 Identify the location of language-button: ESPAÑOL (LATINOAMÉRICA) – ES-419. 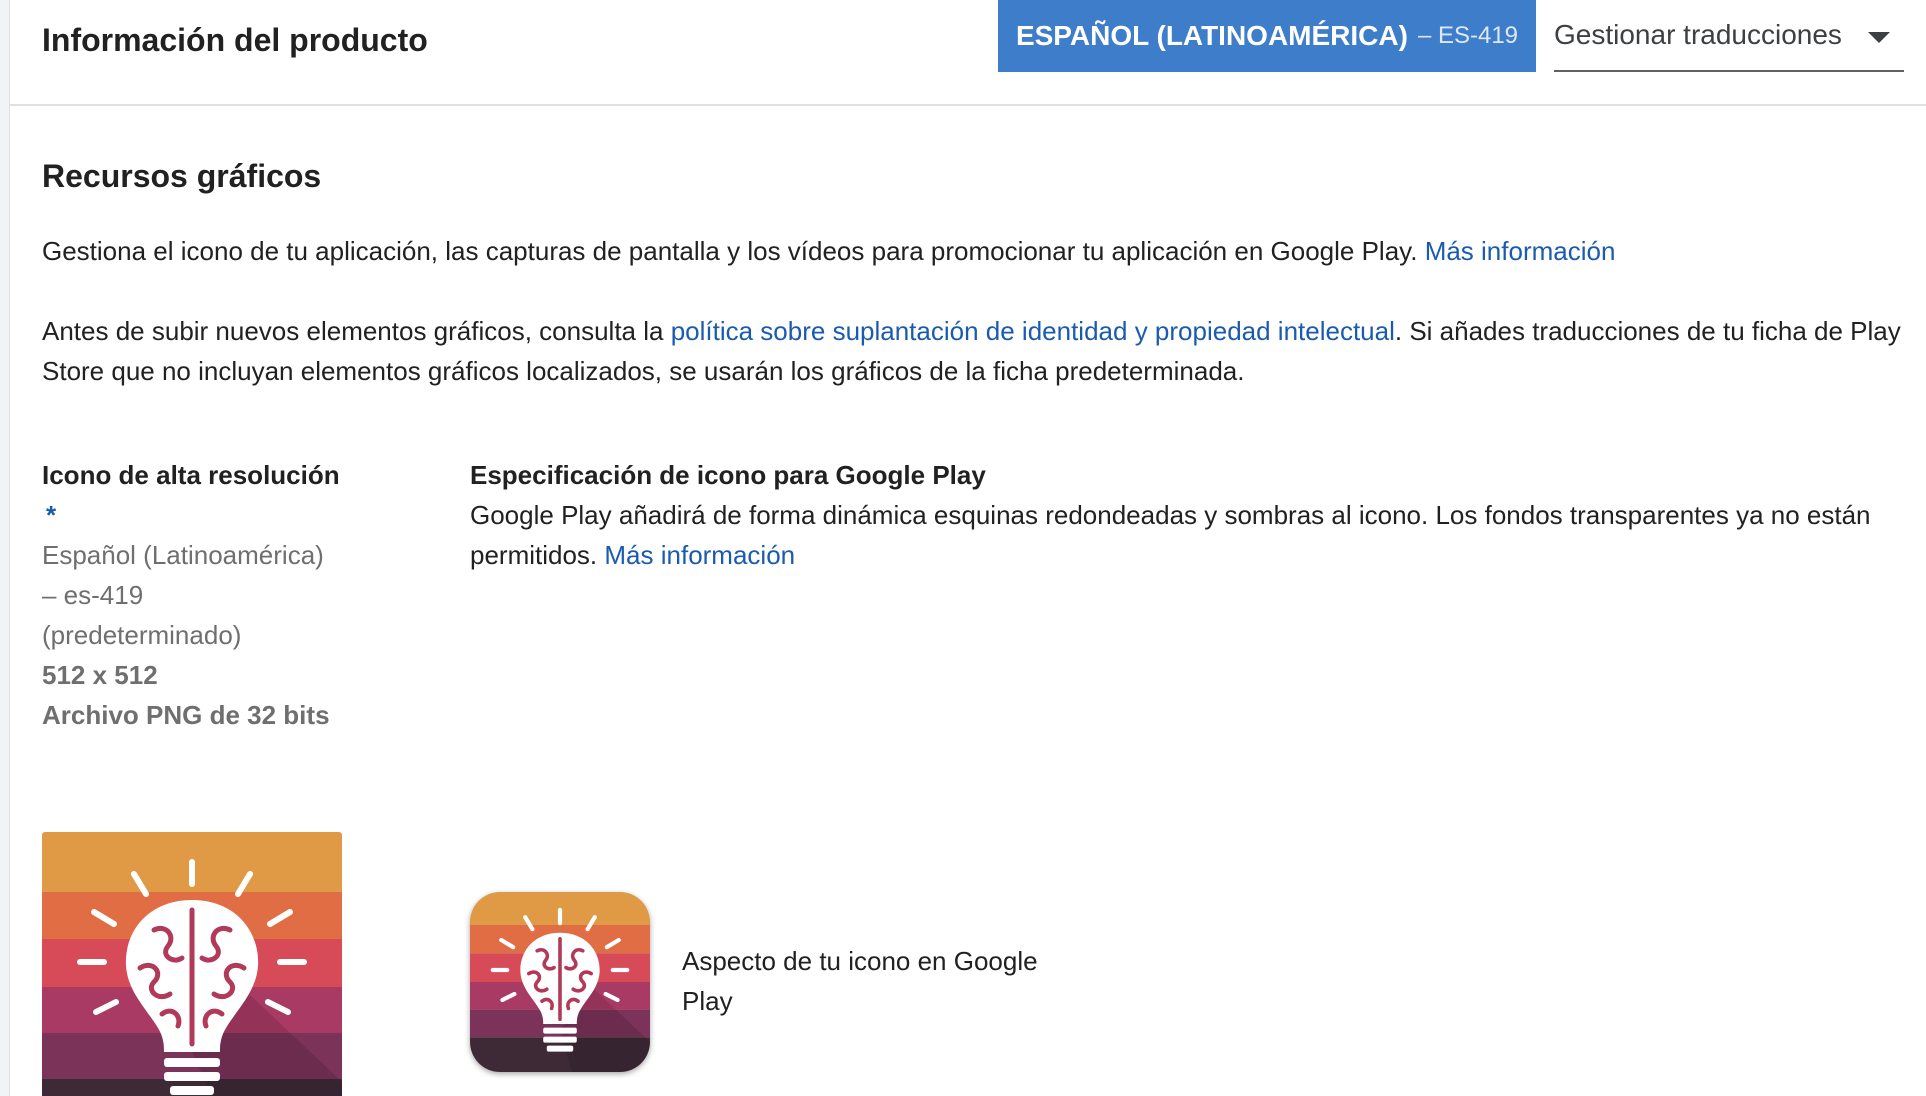
(1267, 36).